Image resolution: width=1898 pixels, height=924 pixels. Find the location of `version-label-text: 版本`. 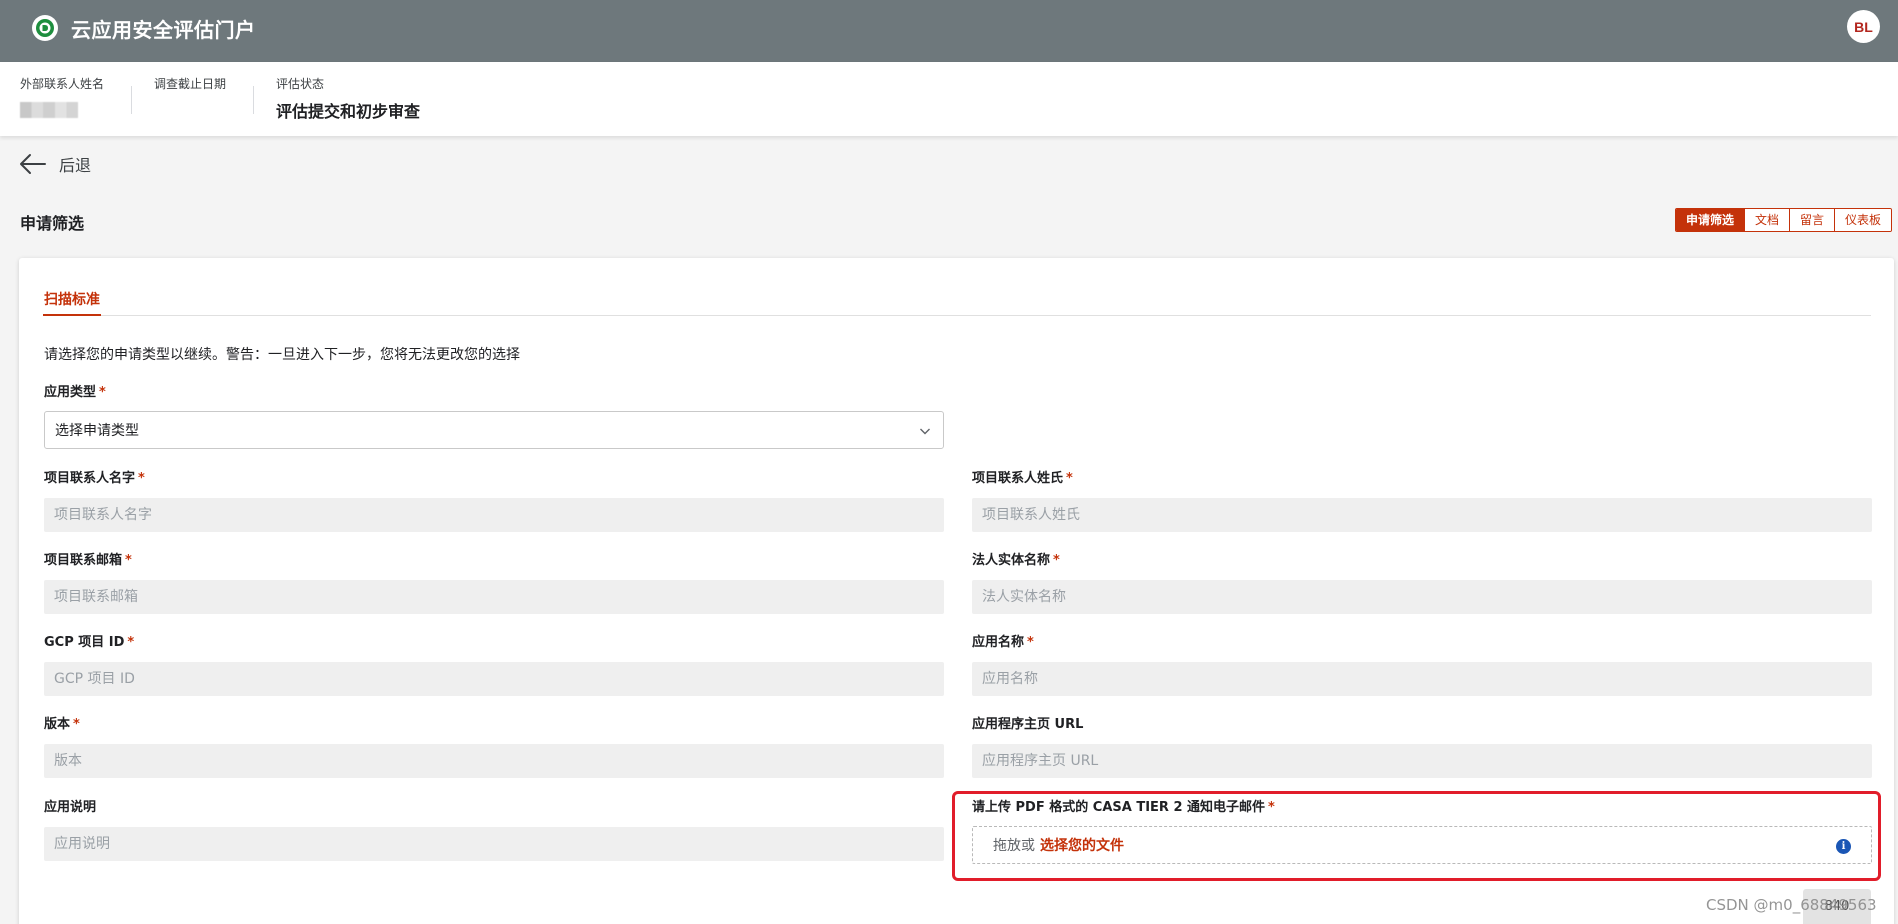

version-label-text: 版本 is located at coordinates (57, 724).